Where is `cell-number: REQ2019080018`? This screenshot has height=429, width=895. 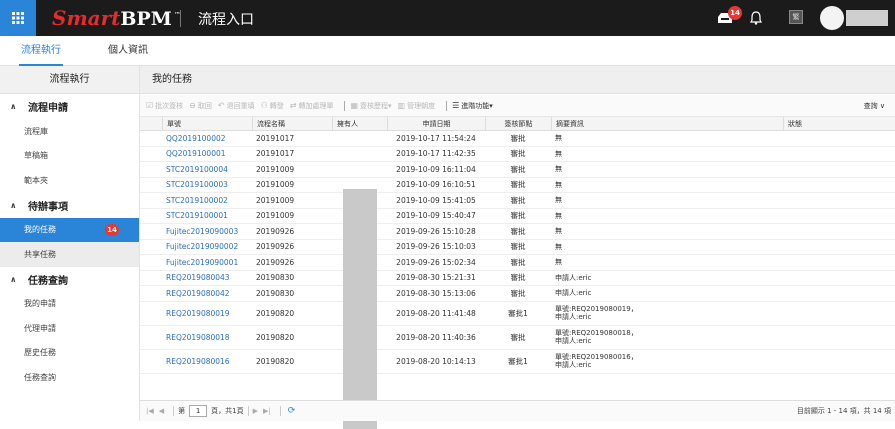
cell-number: REQ2019080018 is located at coordinates (207, 337).